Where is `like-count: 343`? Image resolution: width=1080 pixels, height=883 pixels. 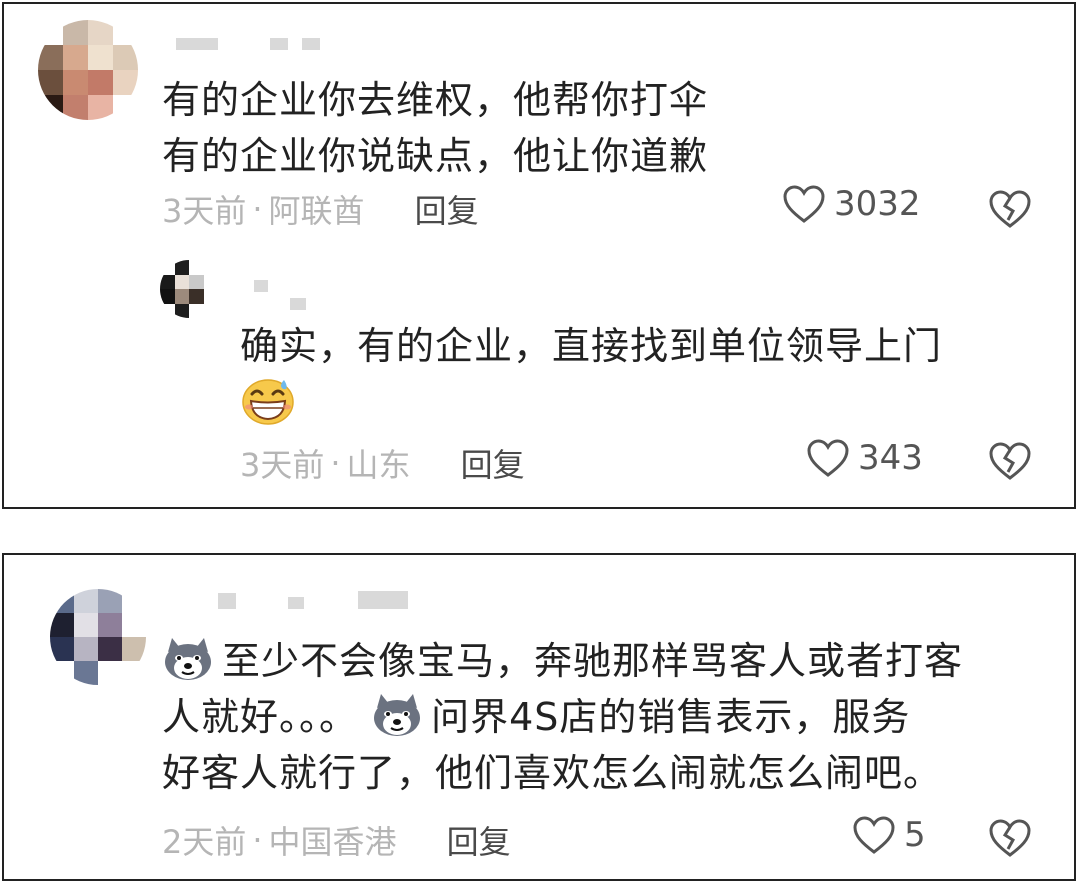
like-count: 343 is located at coordinates (890, 458).